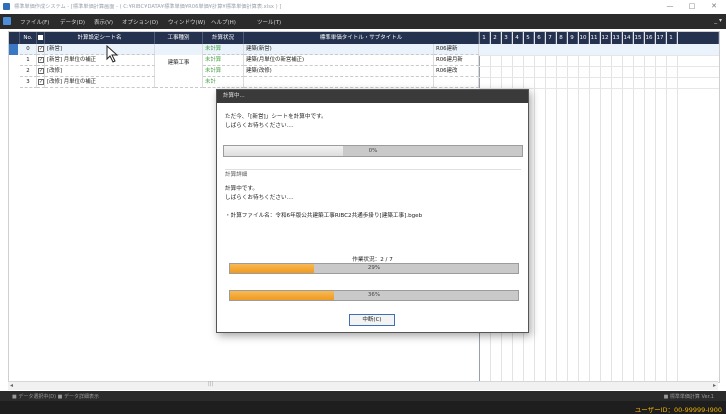 This screenshot has width=726, height=414. Describe the element at coordinates (339, 82) in the screenshot. I see `row-title` at that location.